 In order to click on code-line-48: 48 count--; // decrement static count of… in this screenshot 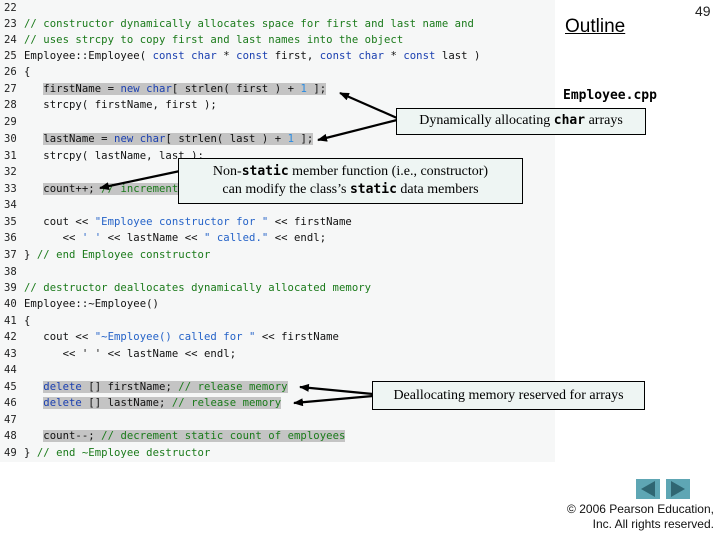, I will do `click(175, 436)`.